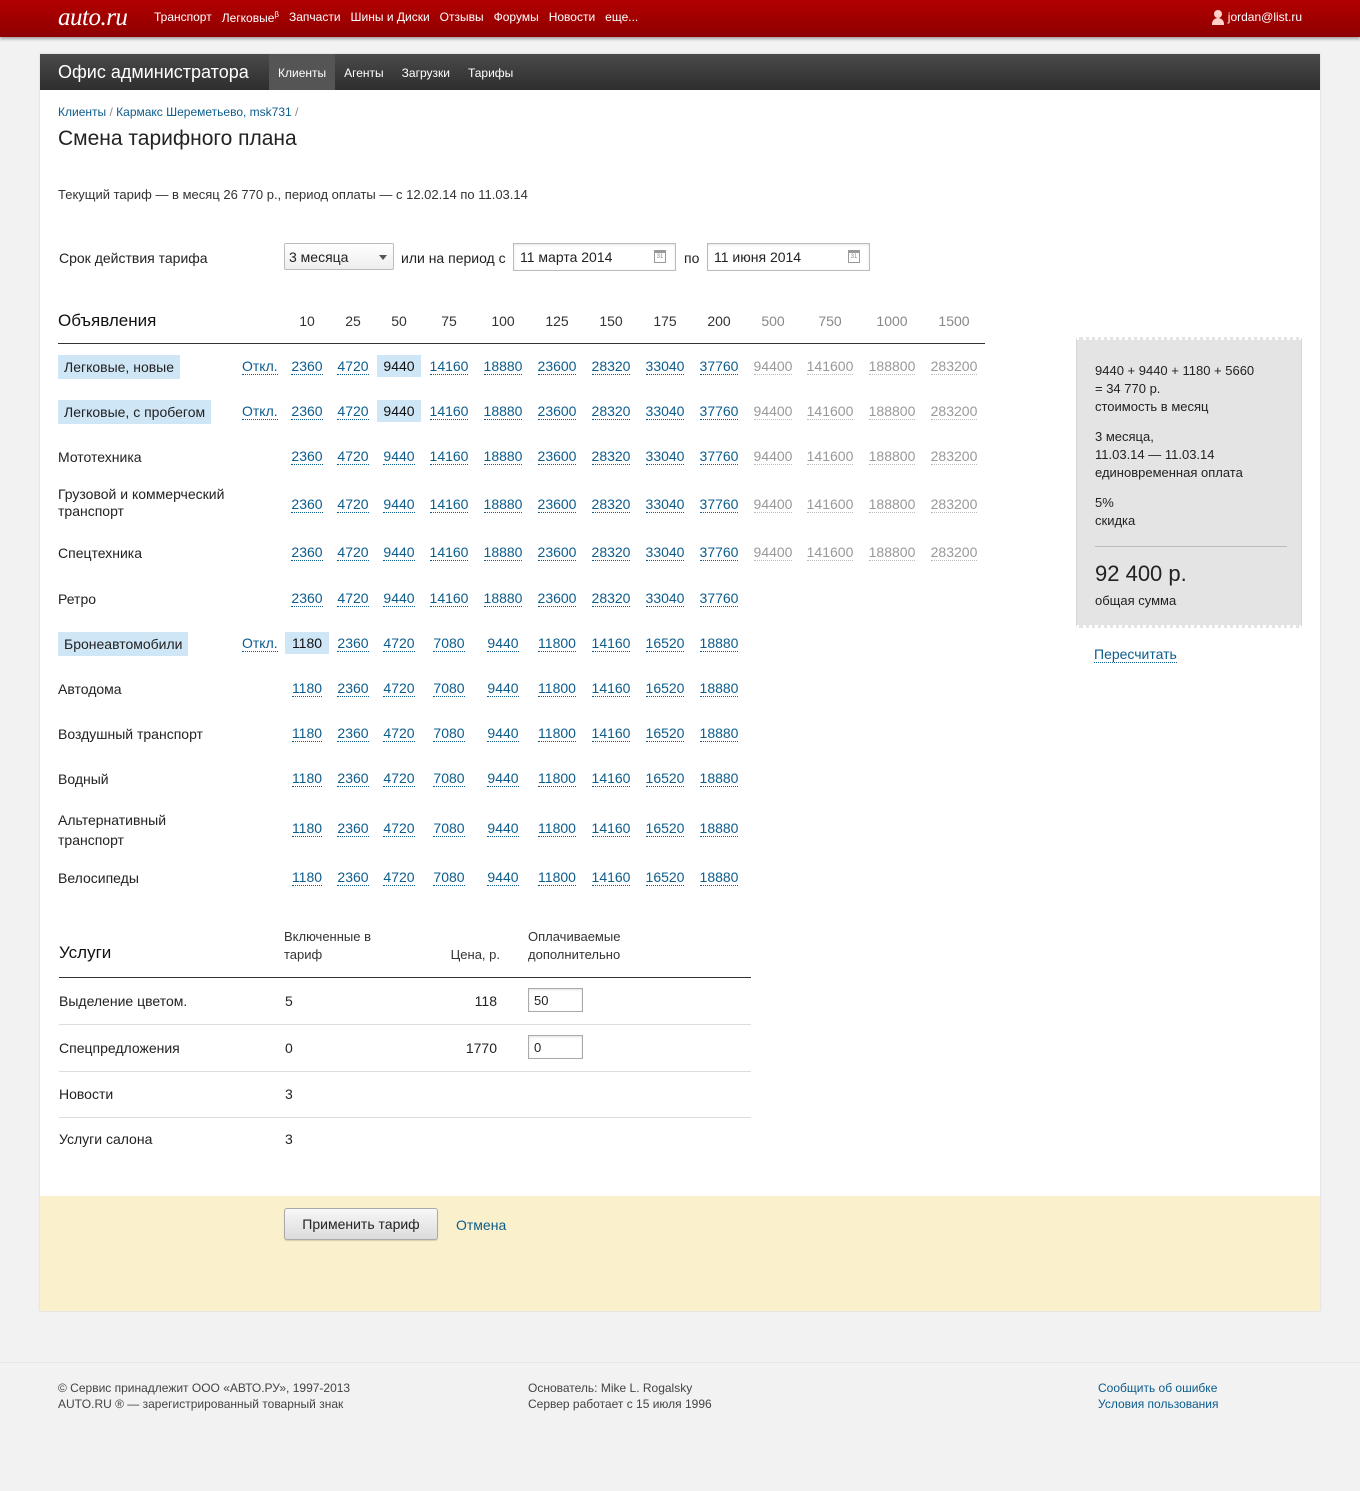 The height and width of the screenshot is (1491, 1360). I want to click on user-menu: jordan@list.ru, so click(1256, 17).